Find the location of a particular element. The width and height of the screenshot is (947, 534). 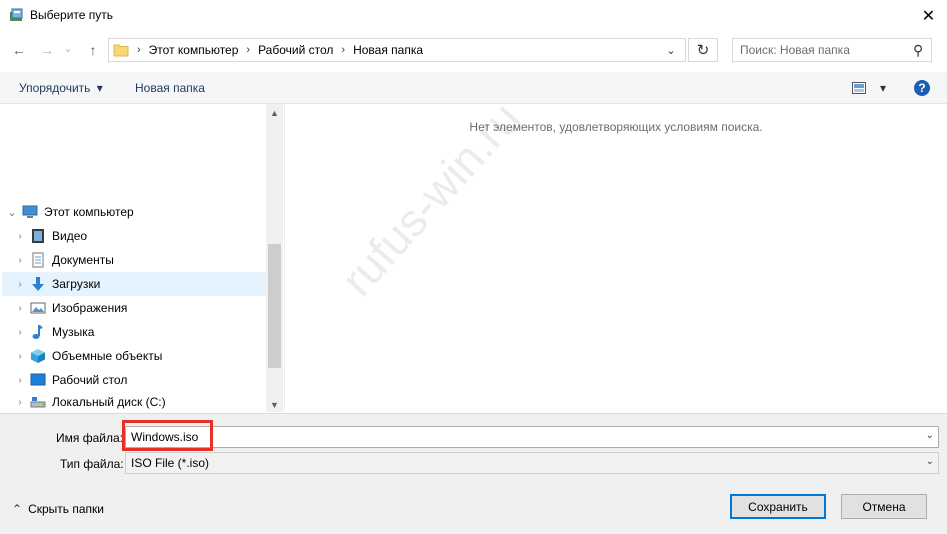

filetype-value: ISO File (*.iso) is located at coordinates (170, 463).